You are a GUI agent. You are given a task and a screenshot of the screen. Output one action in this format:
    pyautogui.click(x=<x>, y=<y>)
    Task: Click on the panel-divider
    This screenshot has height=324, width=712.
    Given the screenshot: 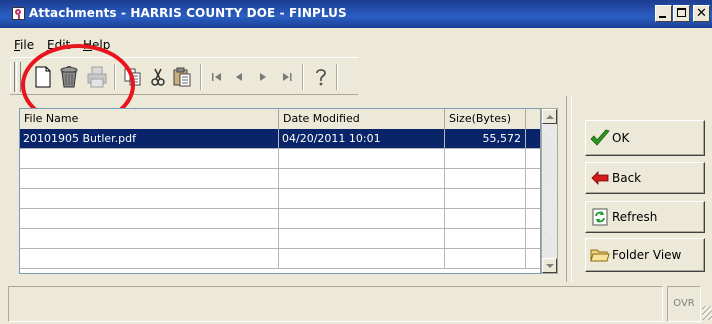 What is the action you would take?
    pyautogui.click(x=569, y=189)
    